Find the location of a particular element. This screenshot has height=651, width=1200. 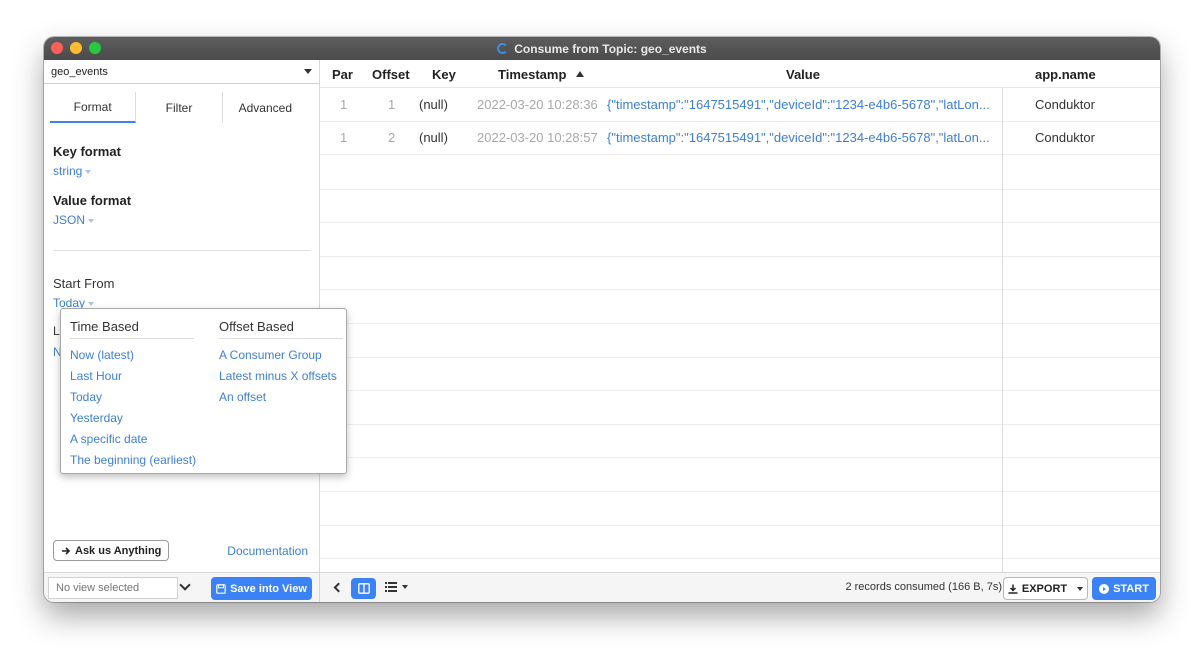

column-header-app-name: app.name is located at coordinates (1065, 74).